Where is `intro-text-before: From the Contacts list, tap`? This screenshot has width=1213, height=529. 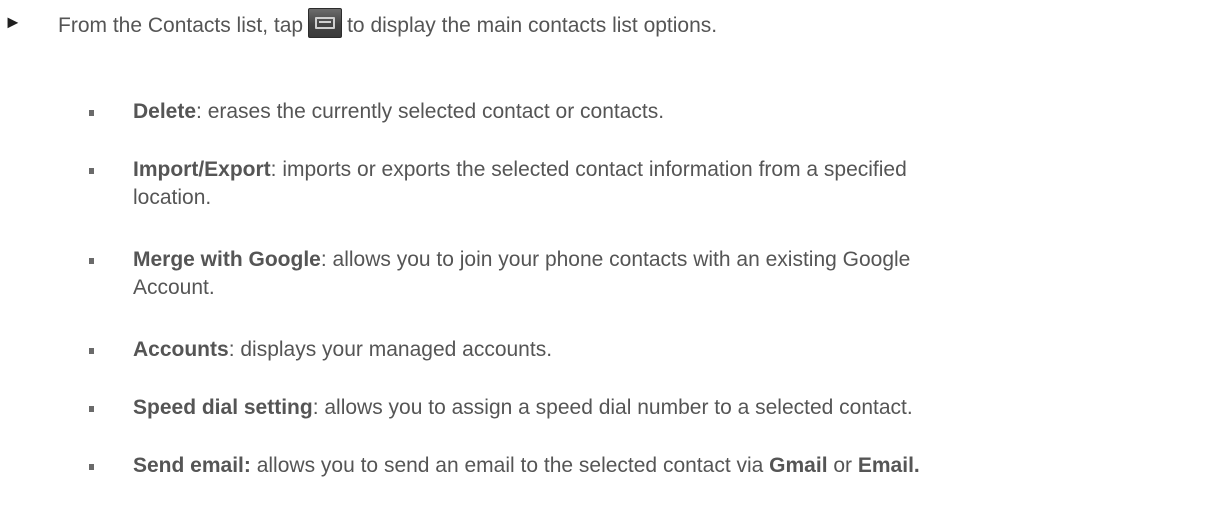
intro-text-before: From the Contacts list, tap is located at coordinates (181, 25).